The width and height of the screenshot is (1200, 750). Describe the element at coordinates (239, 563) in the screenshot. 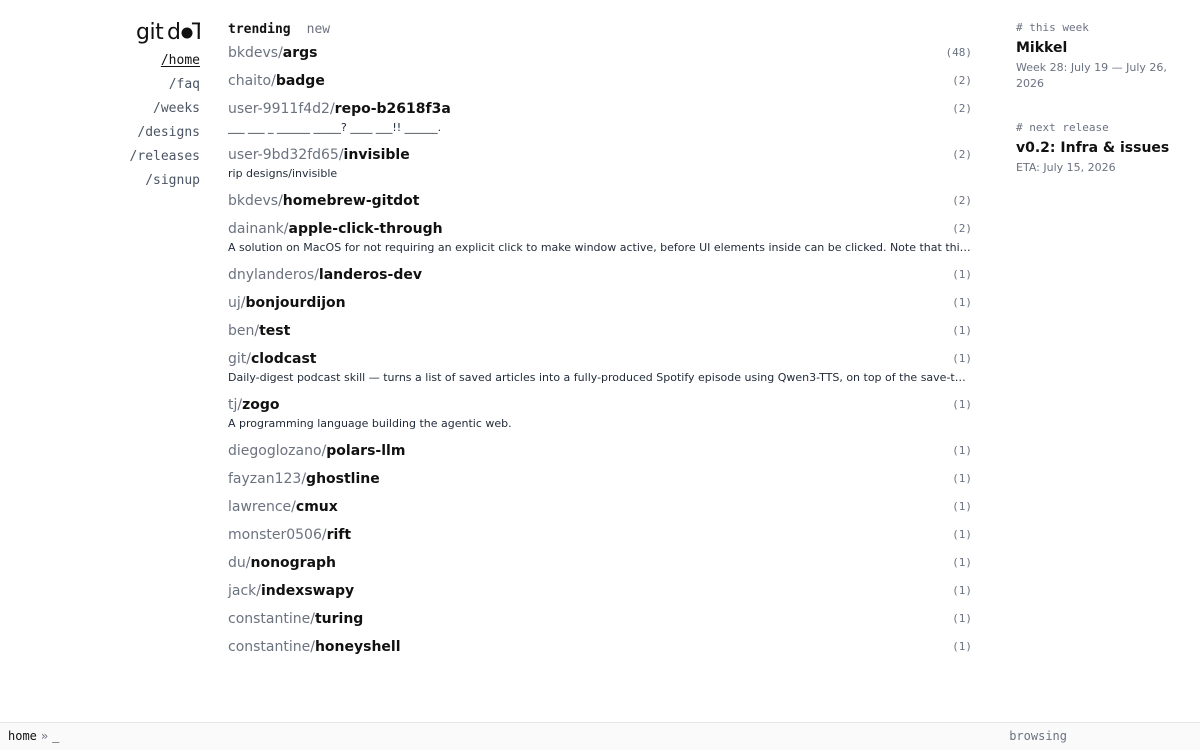

I see `repo-owner: du/` at that location.